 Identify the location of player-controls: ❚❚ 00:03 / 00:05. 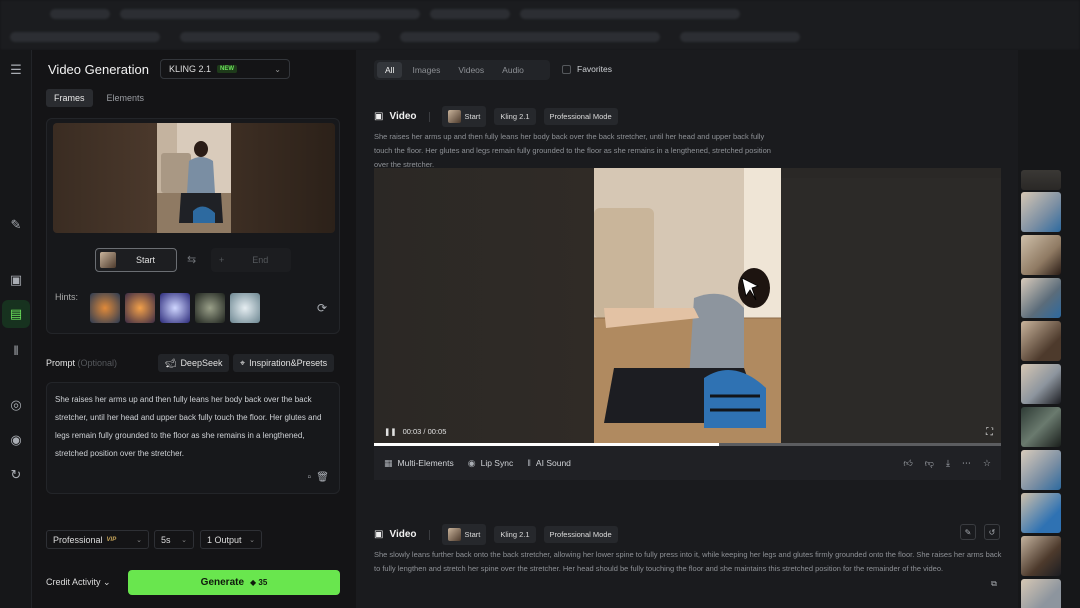
(415, 431).